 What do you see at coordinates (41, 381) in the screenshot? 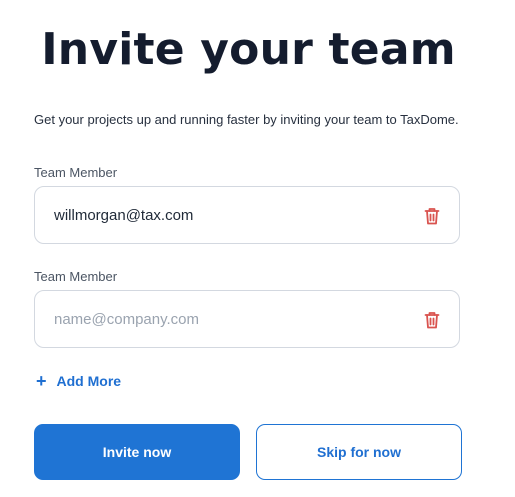
I see `plus-icon: +` at bounding box center [41, 381].